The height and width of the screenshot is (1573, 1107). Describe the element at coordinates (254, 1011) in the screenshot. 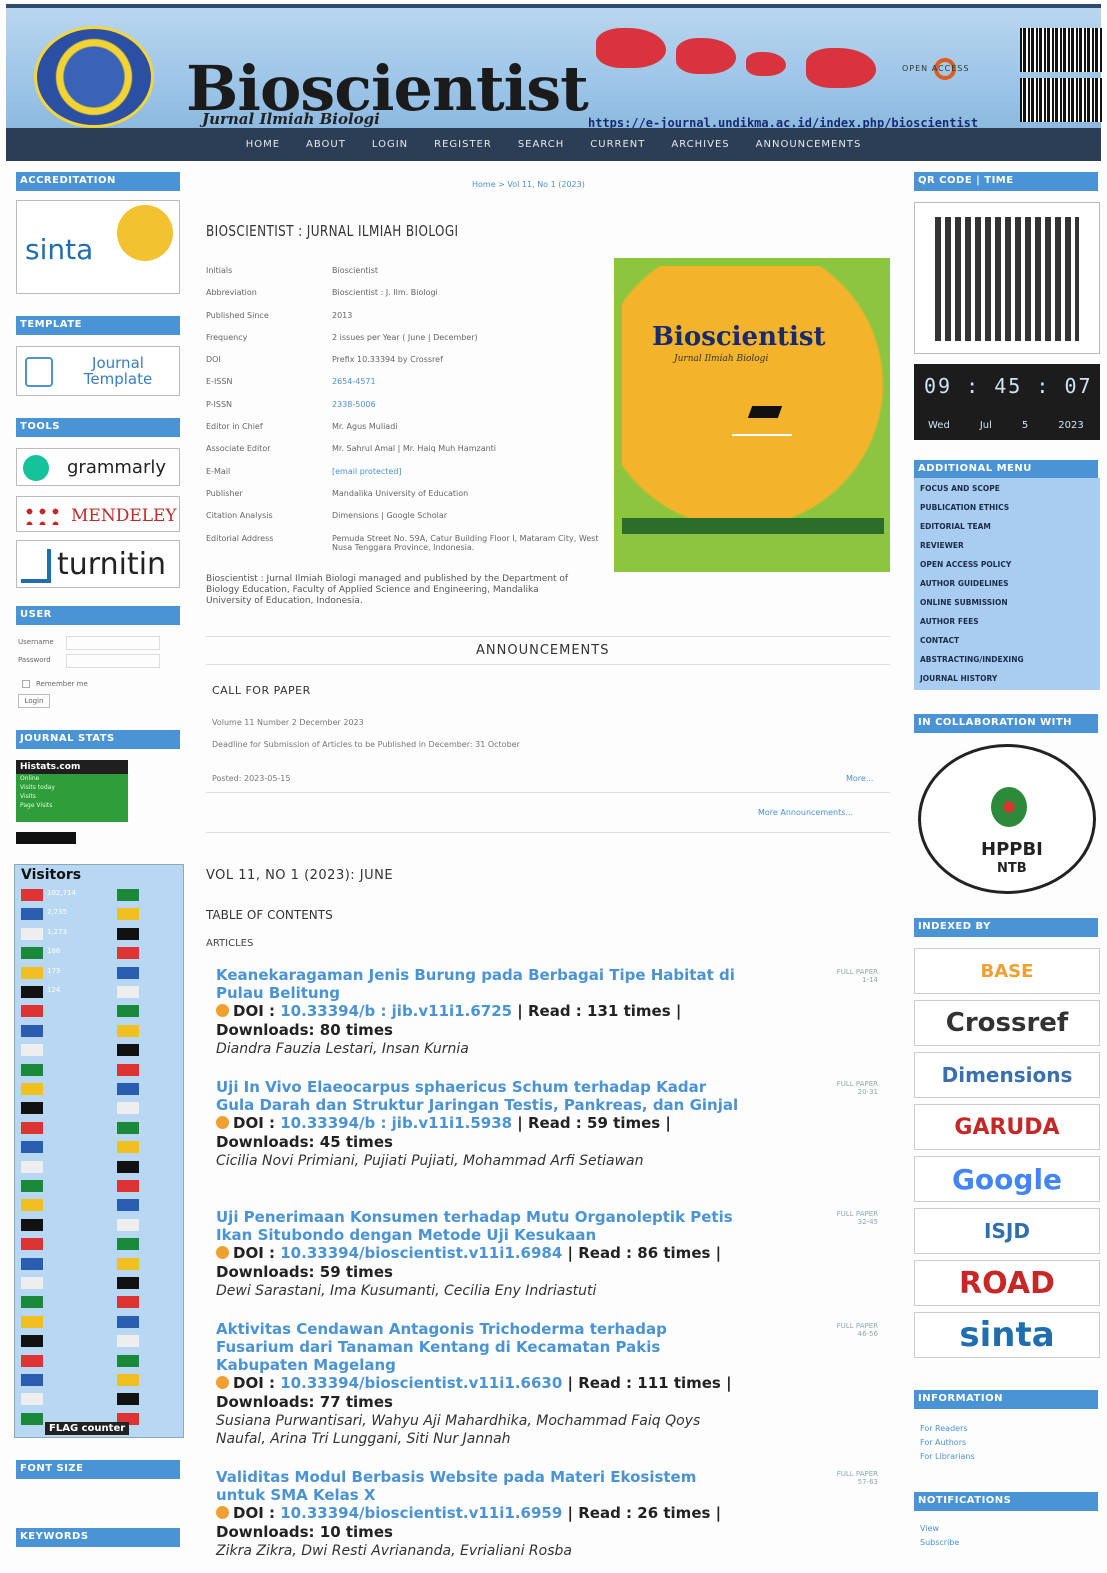

I see `doi-label: DOI :` at that location.